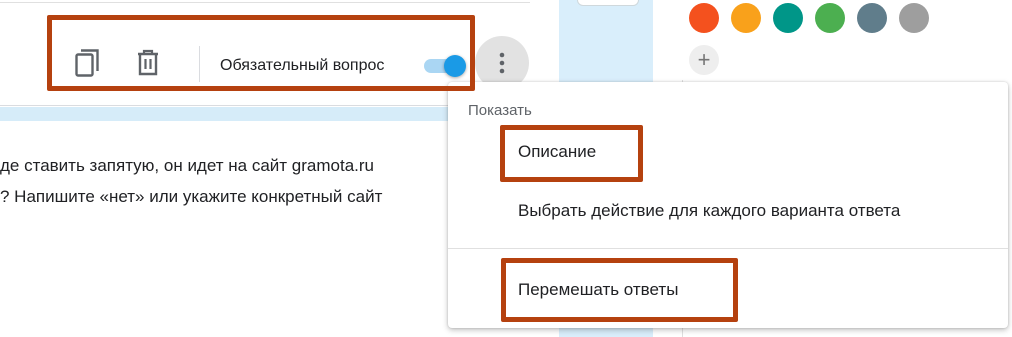  What do you see at coordinates (746, 18) in the screenshot?
I see `color-swatch-orange` at bounding box center [746, 18].